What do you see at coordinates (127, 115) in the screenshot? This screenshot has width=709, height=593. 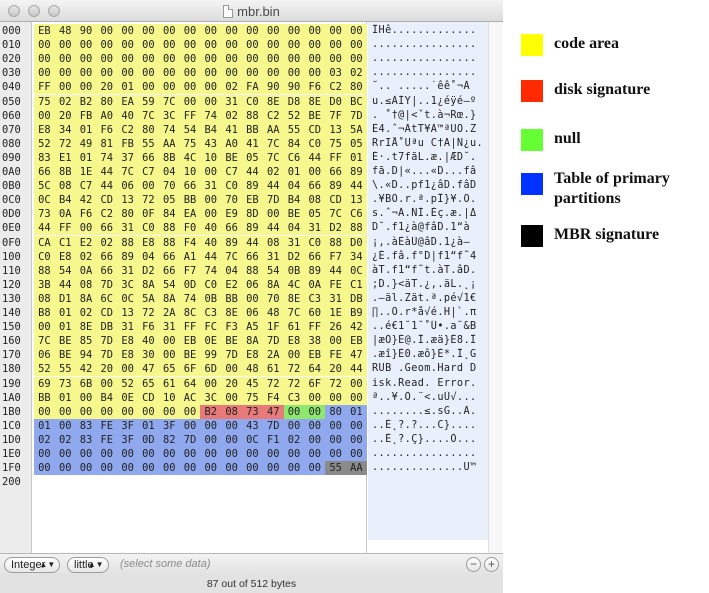 I see `hex-byte: 40` at bounding box center [127, 115].